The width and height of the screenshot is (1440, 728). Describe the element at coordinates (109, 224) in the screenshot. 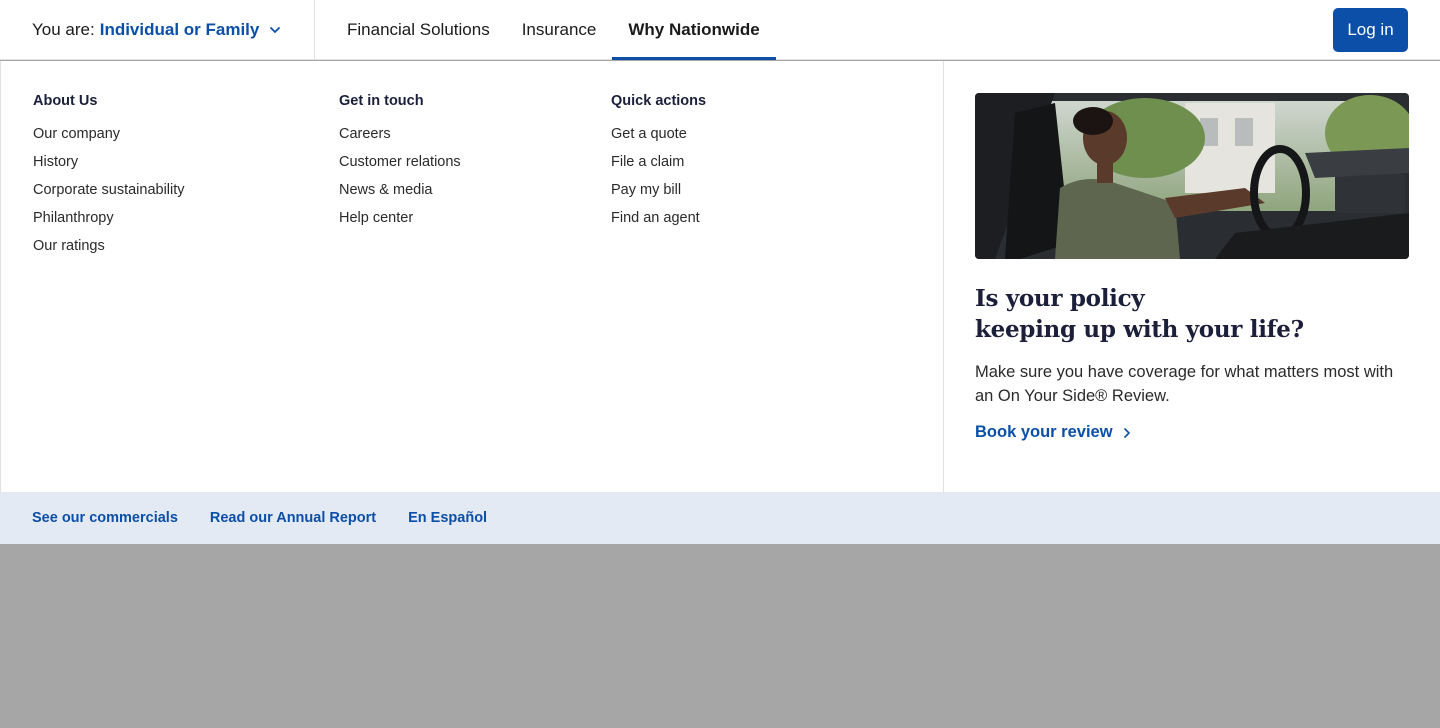

I see `menu-link-philanthropy: Philanthropy` at that location.